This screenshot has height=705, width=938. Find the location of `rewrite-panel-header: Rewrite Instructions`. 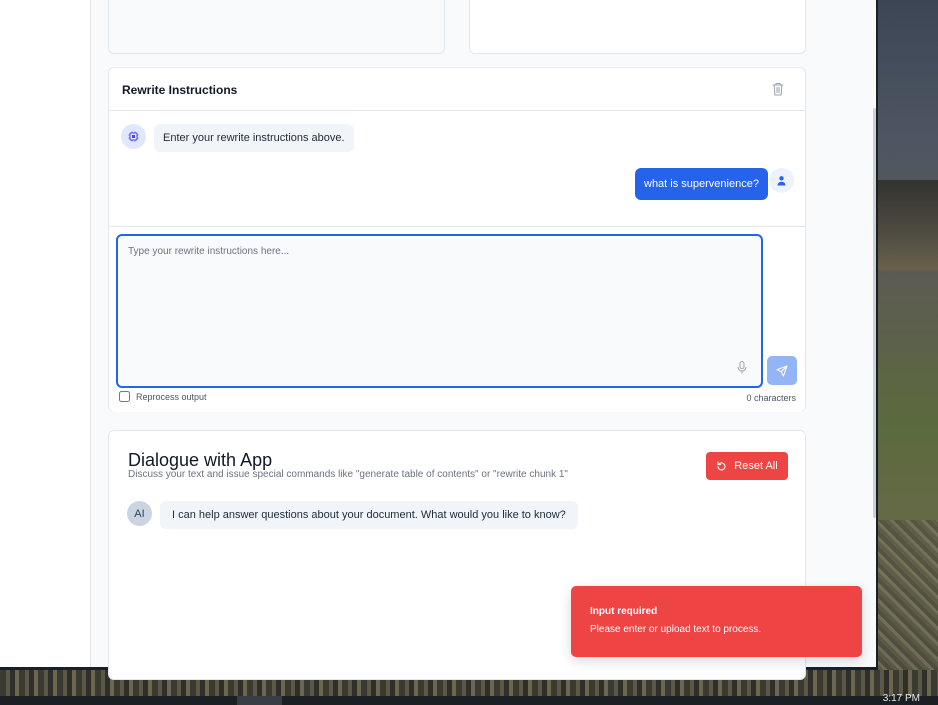

rewrite-panel-header: Rewrite Instructions is located at coordinates (457, 89).